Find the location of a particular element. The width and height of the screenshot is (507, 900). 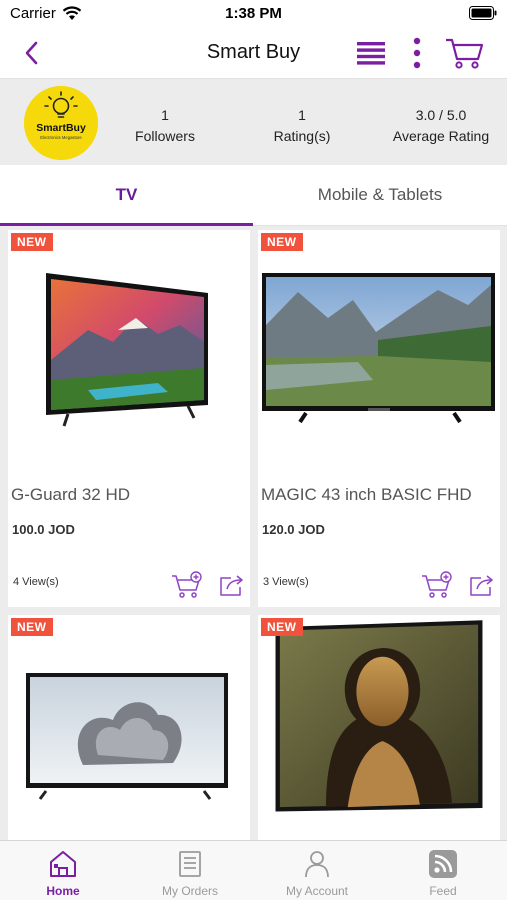

product-name: G-Guard 32 HD is located at coordinates (71, 494).